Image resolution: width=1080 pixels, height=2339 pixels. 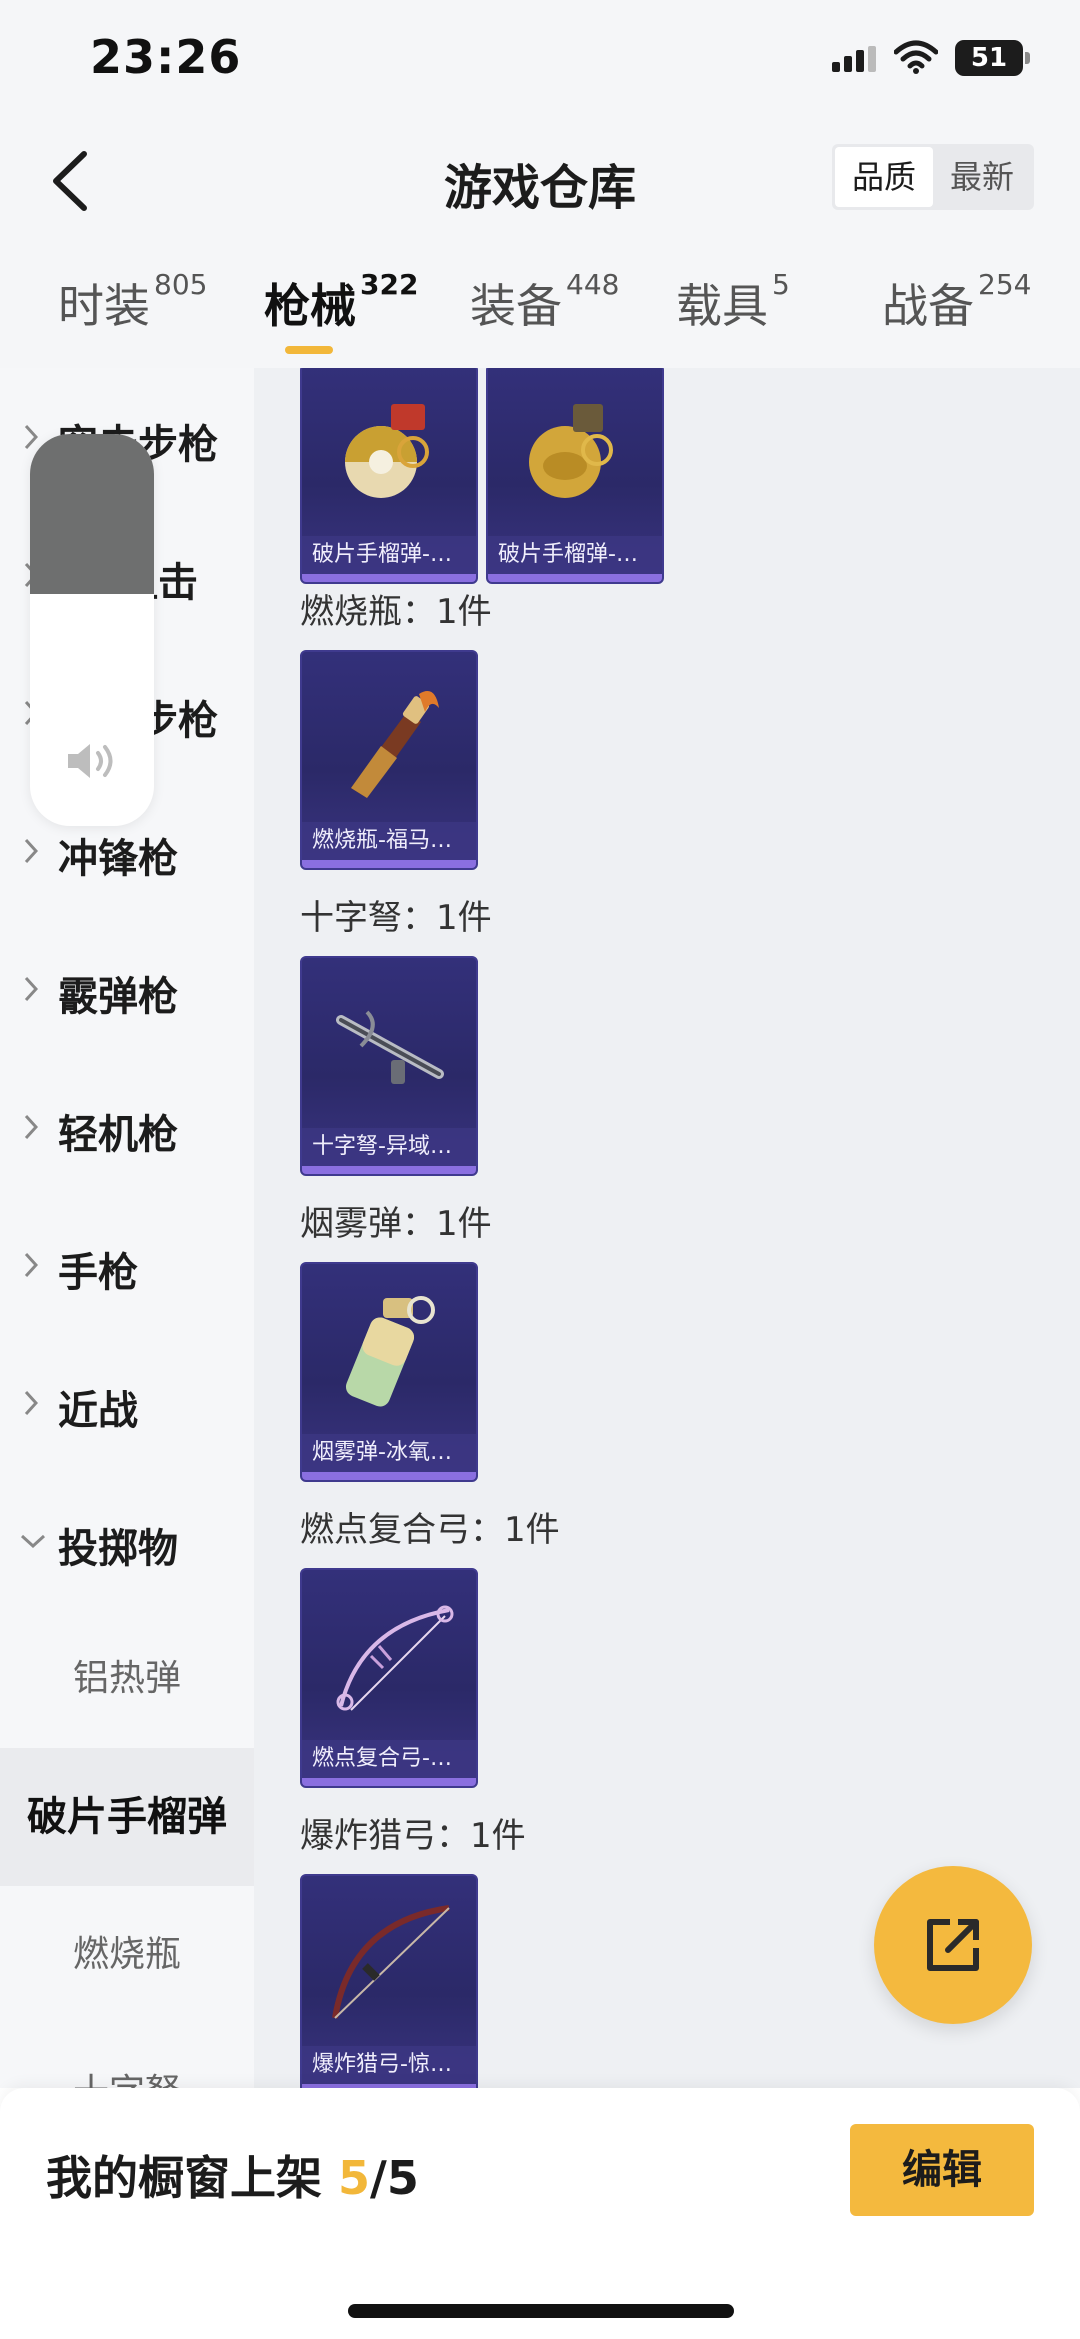 What do you see at coordinates (127, 2056) in the screenshot?
I see `sidebar-subitem-crossbow: 十字弩` at bounding box center [127, 2056].